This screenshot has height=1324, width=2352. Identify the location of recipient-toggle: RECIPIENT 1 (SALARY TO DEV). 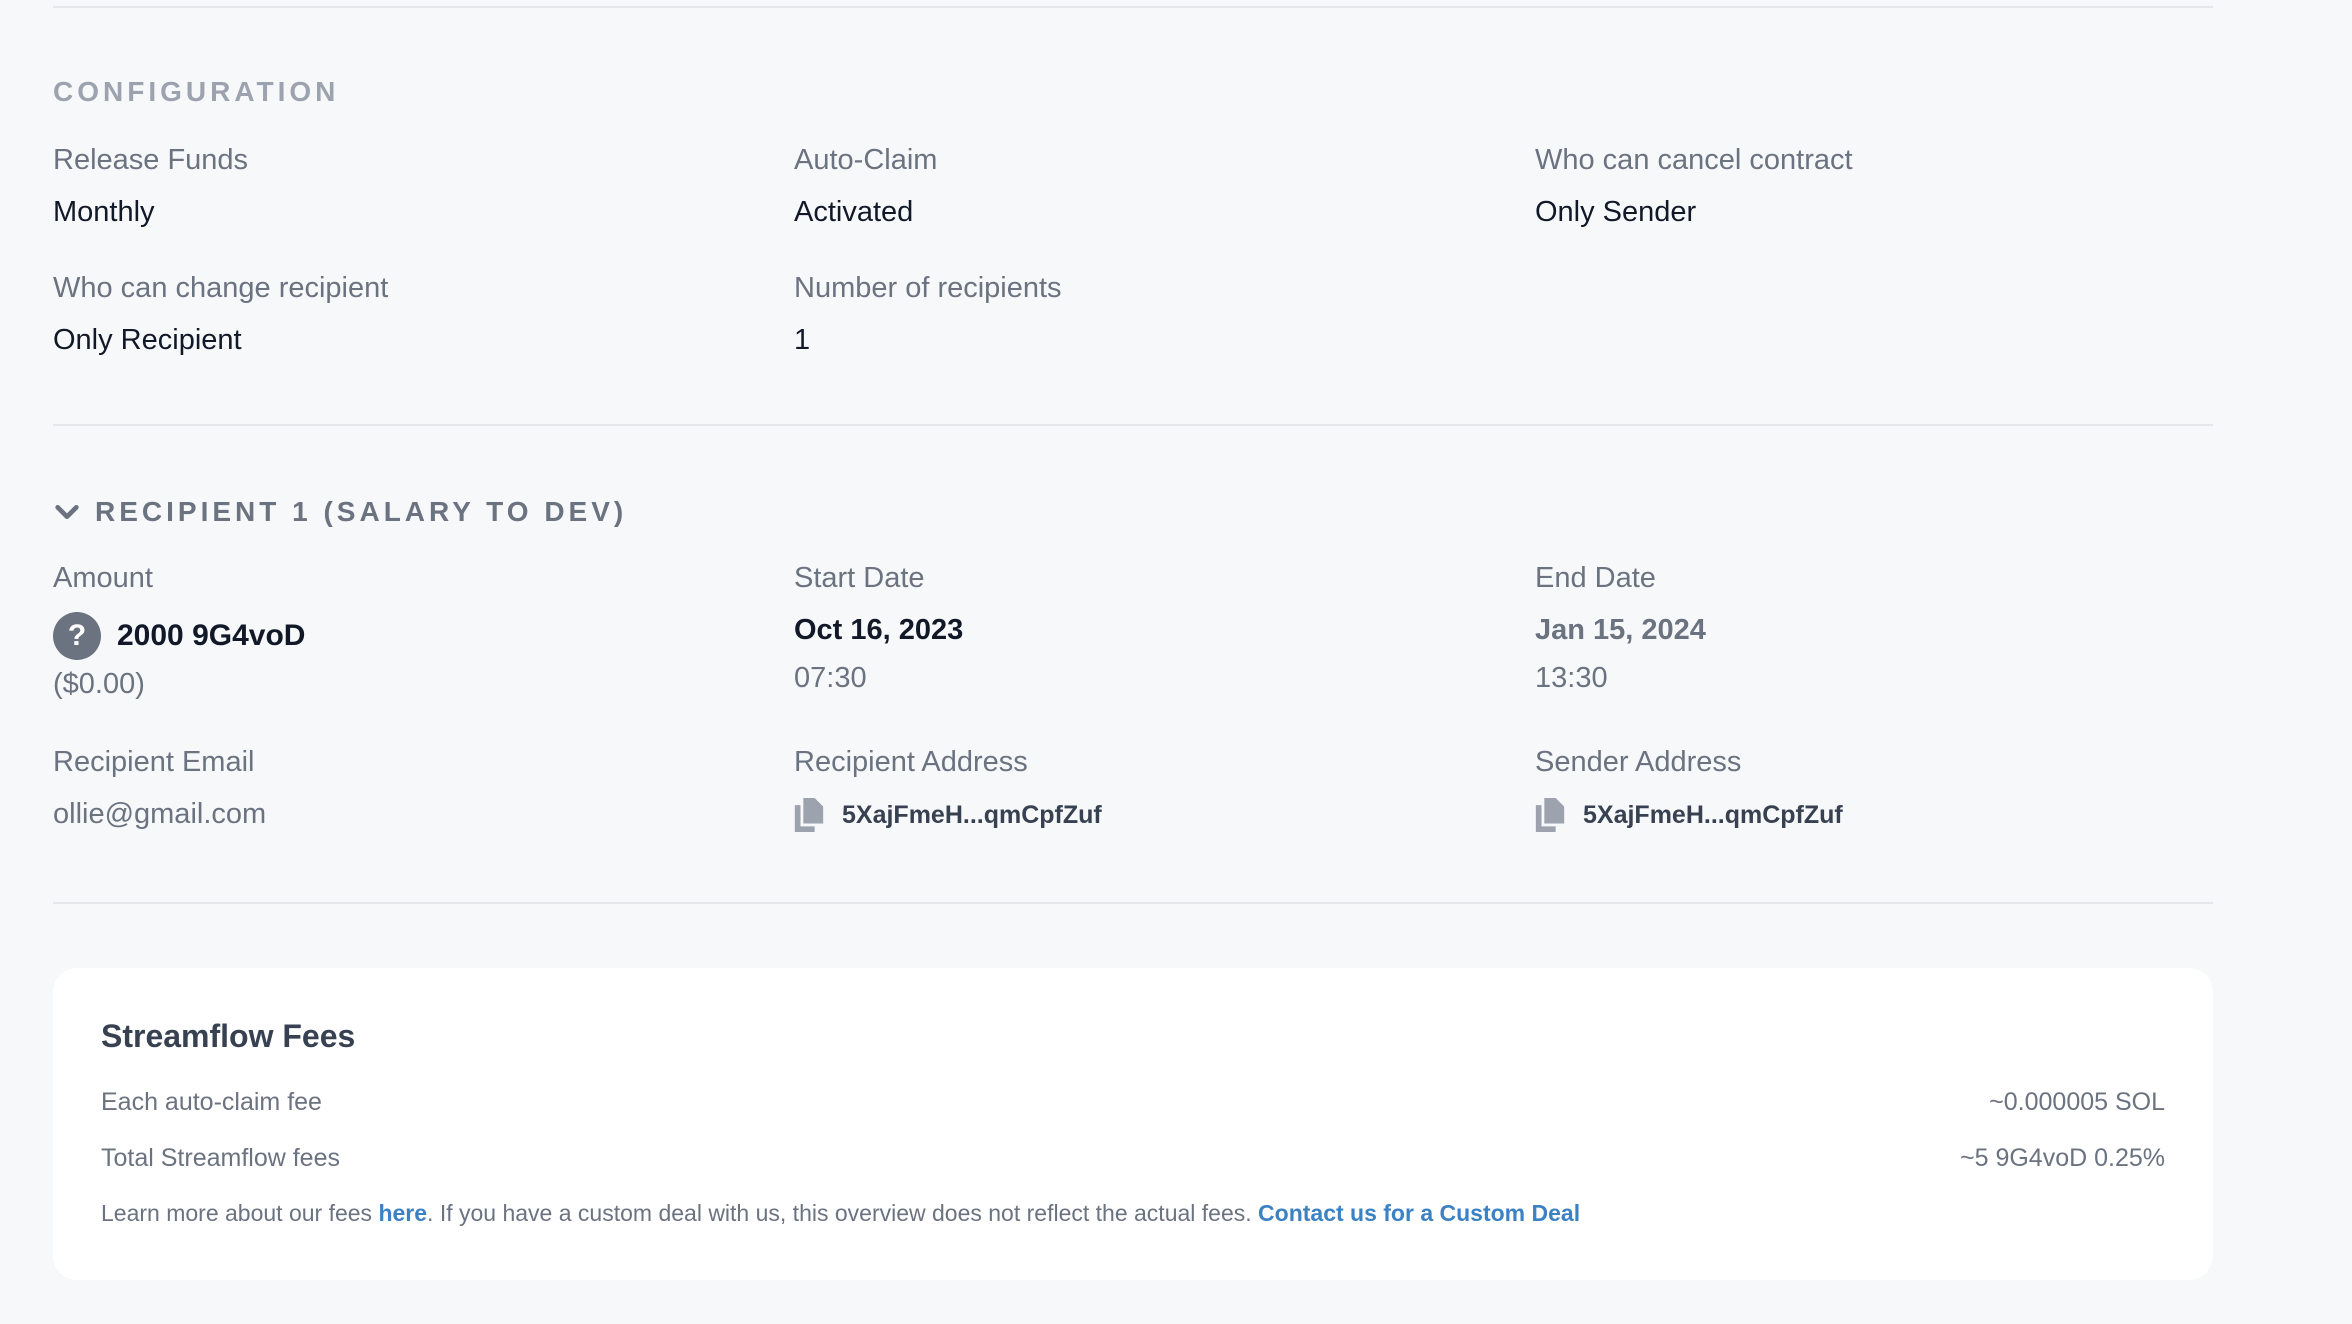
(340, 512).